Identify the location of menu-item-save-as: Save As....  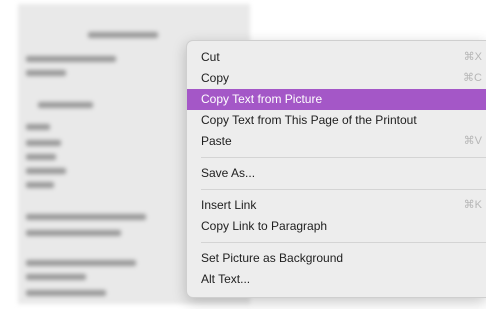
(336, 173).